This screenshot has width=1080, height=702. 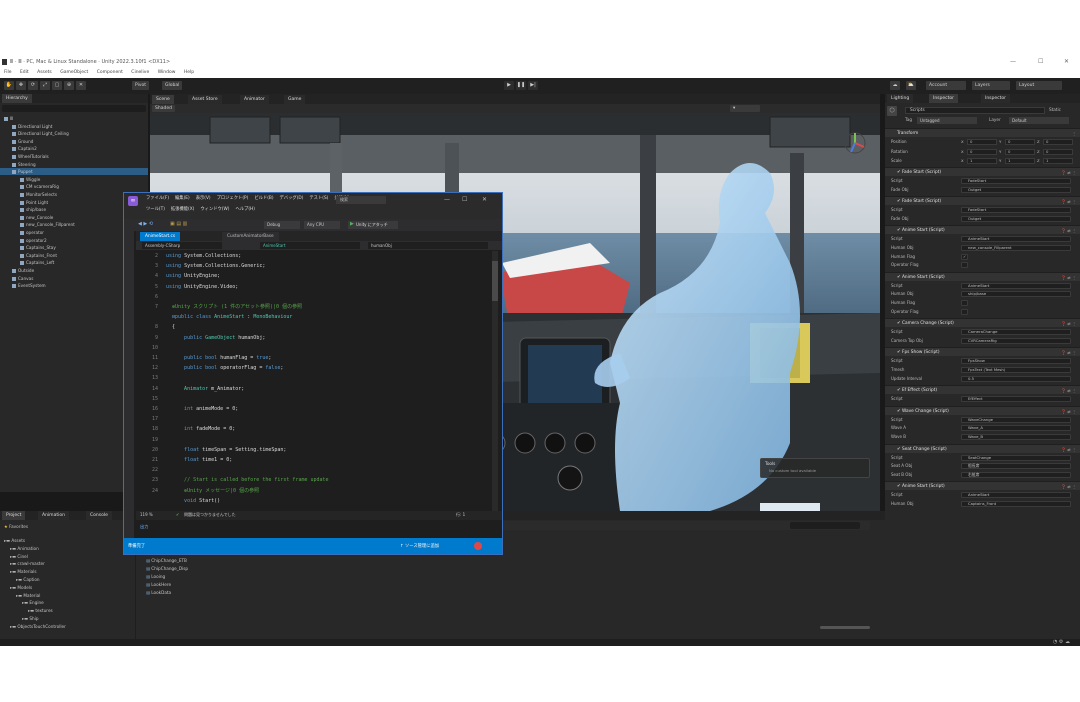 What do you see at coordinates (141, 85) in the screenshot?
I see `pivot-toggle: Pivot` at bounding box center [141, 85].